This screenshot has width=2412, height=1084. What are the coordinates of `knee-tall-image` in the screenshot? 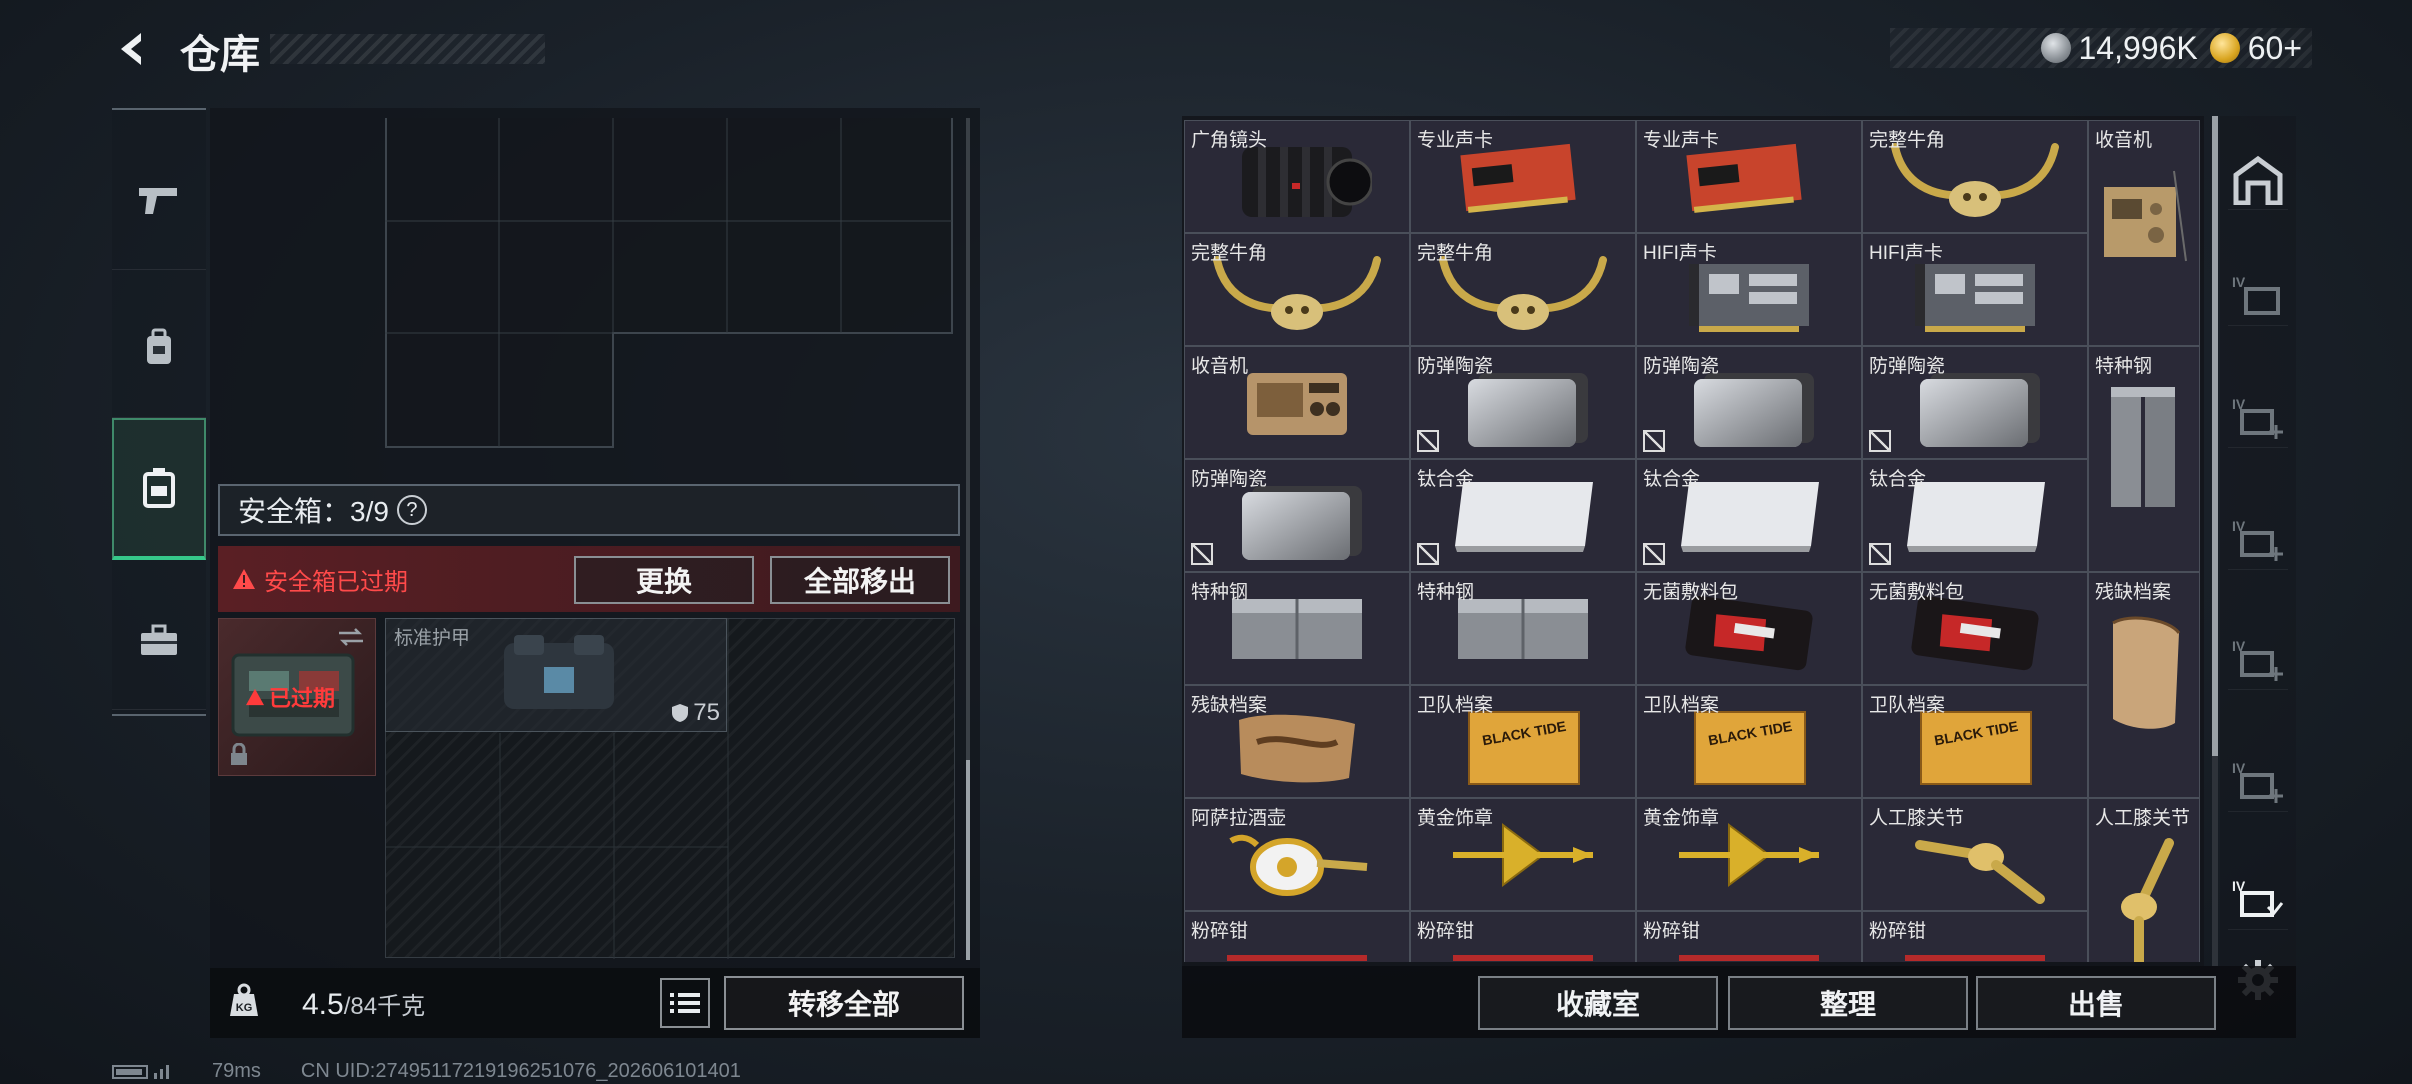 It's located at (2144, 895).